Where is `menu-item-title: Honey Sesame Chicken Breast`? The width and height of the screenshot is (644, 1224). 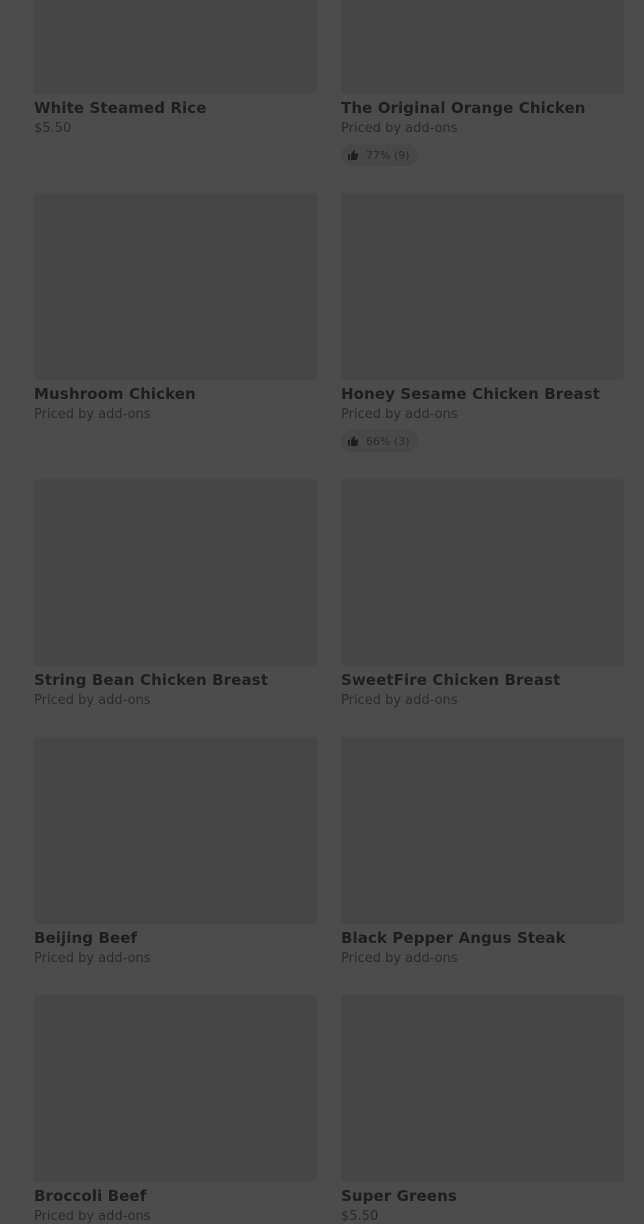 menu-item-title: Honey Sesame Chicken Breast is located at coordinates (471, 394).